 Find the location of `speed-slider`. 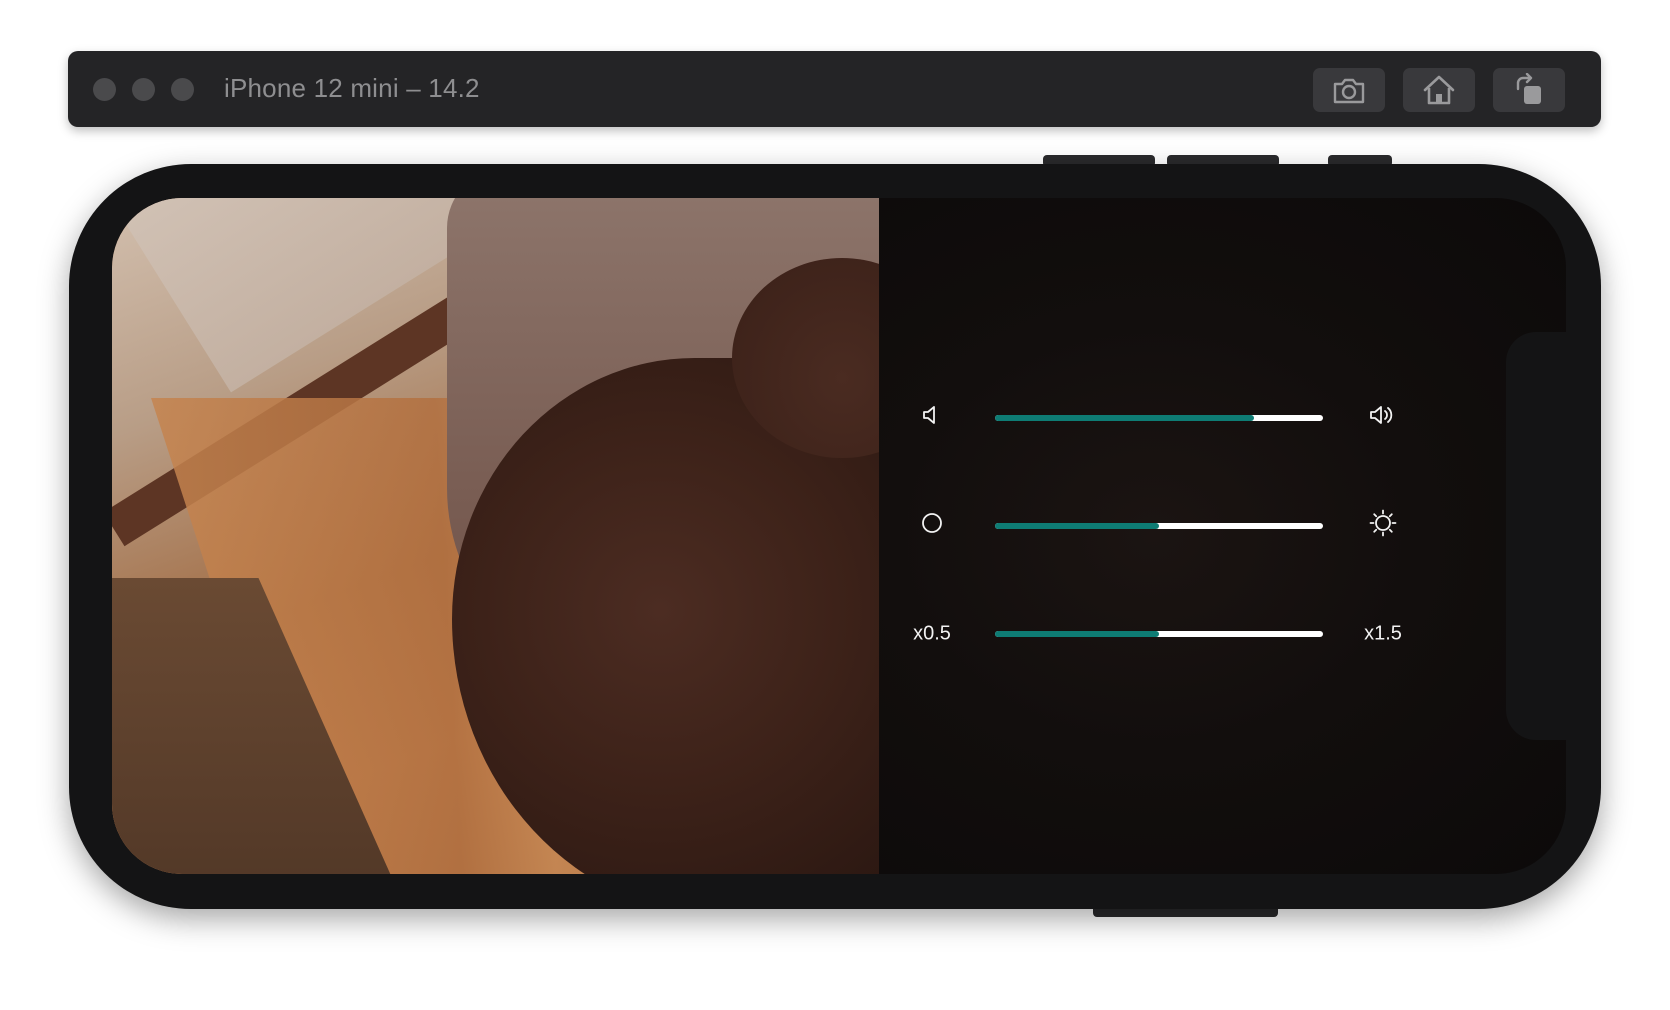

speed-slider is located at coordinates (1159, 634).